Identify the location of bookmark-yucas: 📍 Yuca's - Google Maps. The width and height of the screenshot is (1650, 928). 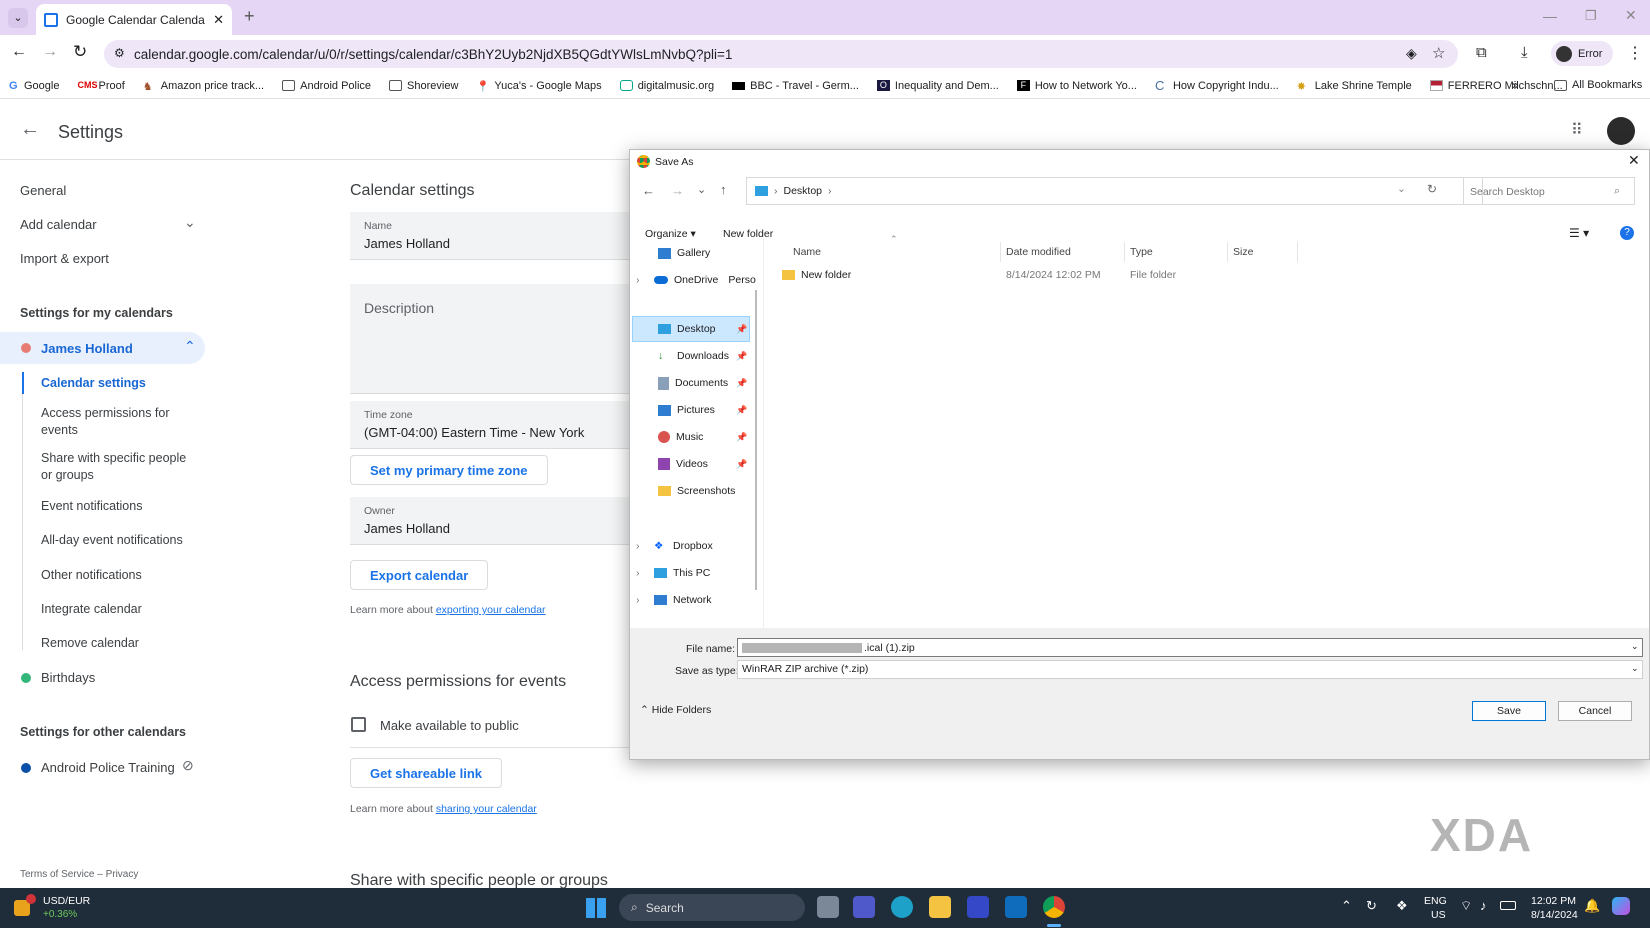
(538, 87).